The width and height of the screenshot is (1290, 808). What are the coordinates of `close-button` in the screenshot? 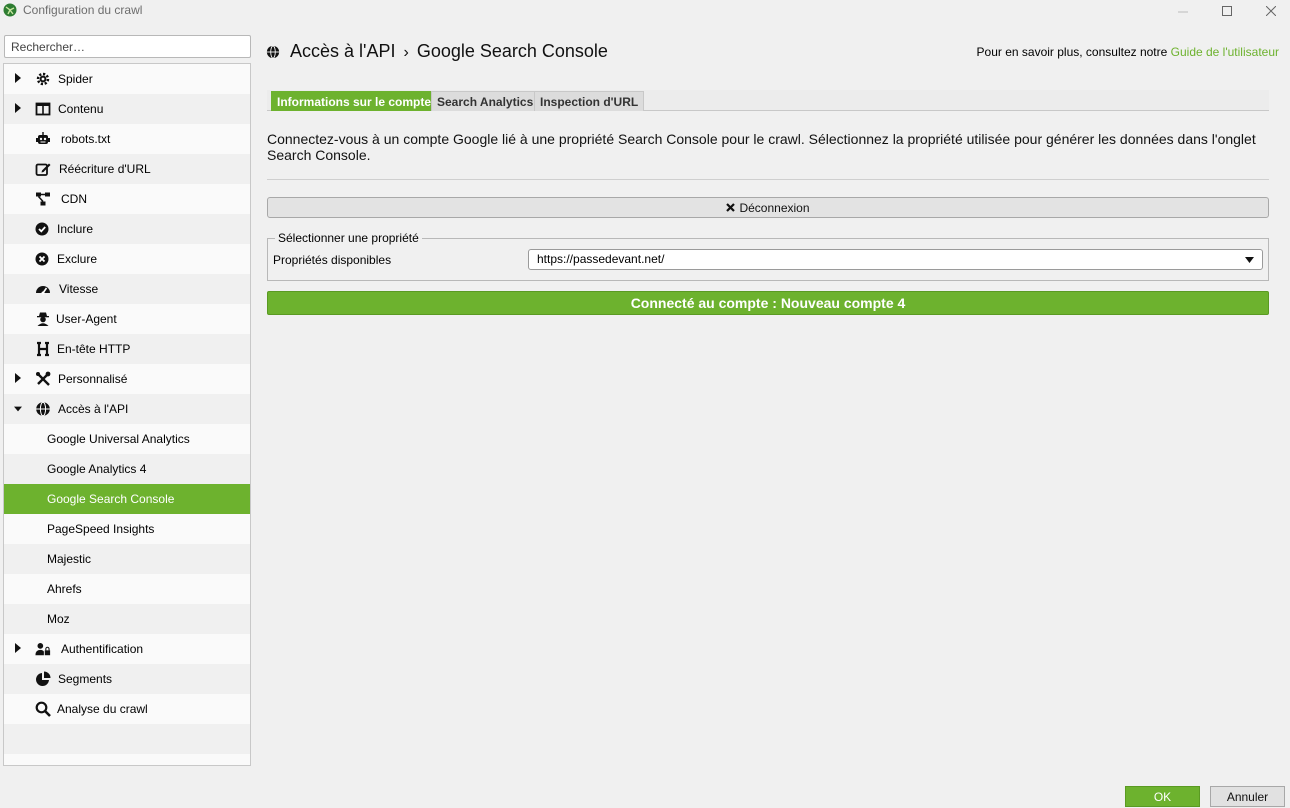 It's located at (1269, 11).